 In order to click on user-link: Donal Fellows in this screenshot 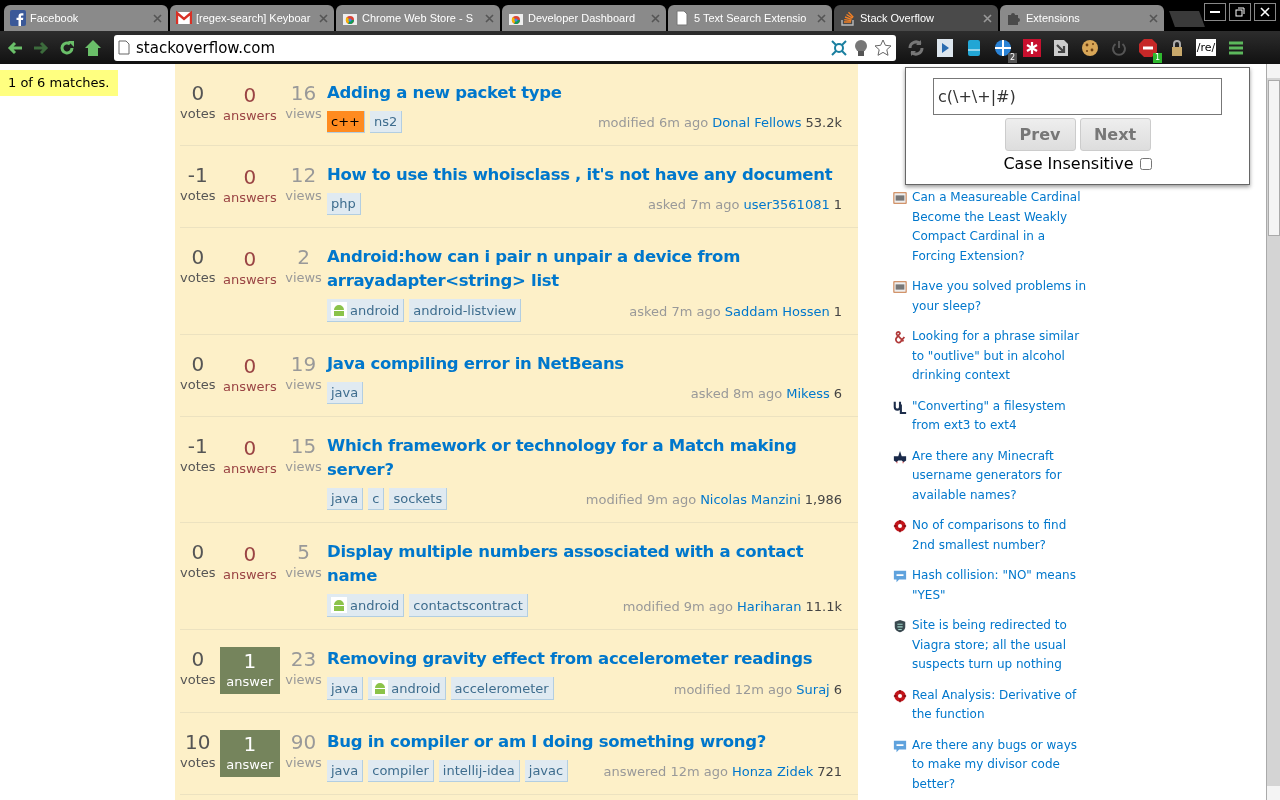, I will do `click(757, 122)`.